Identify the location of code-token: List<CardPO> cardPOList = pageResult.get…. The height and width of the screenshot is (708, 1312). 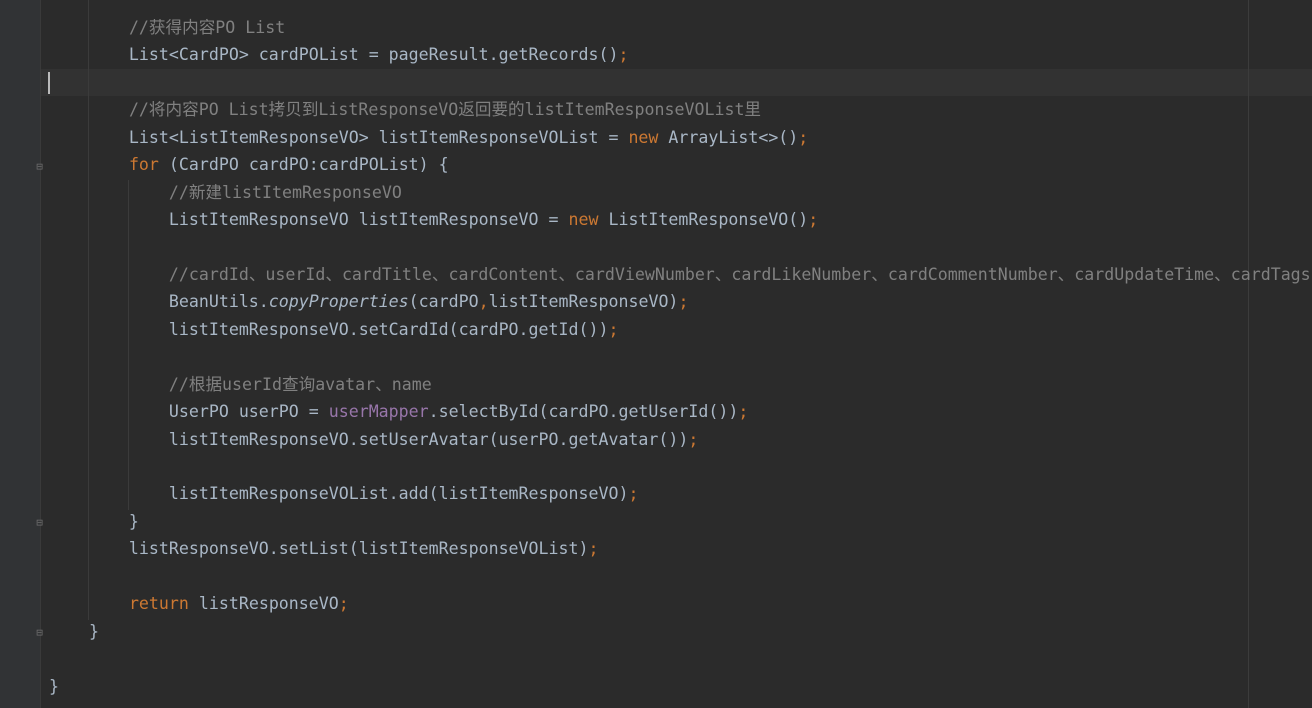
(334, 55).